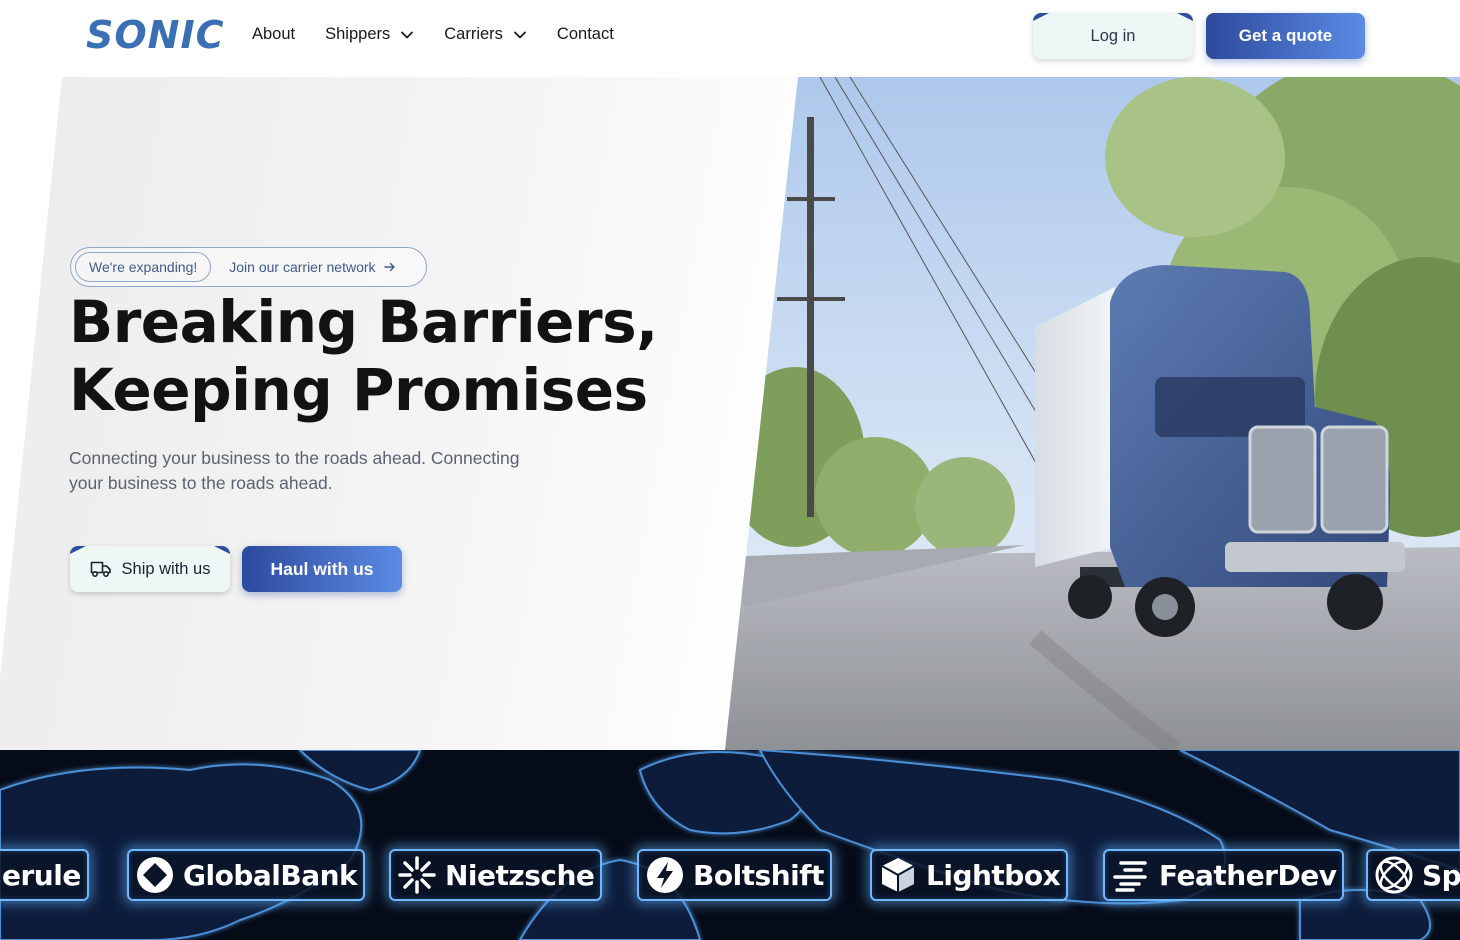 The height and width of the screenshot is (940, 1460). Describe the element at coordinates (358, 34) in the screenshot. I see `nav-shippers-label: Shippers` at that location.